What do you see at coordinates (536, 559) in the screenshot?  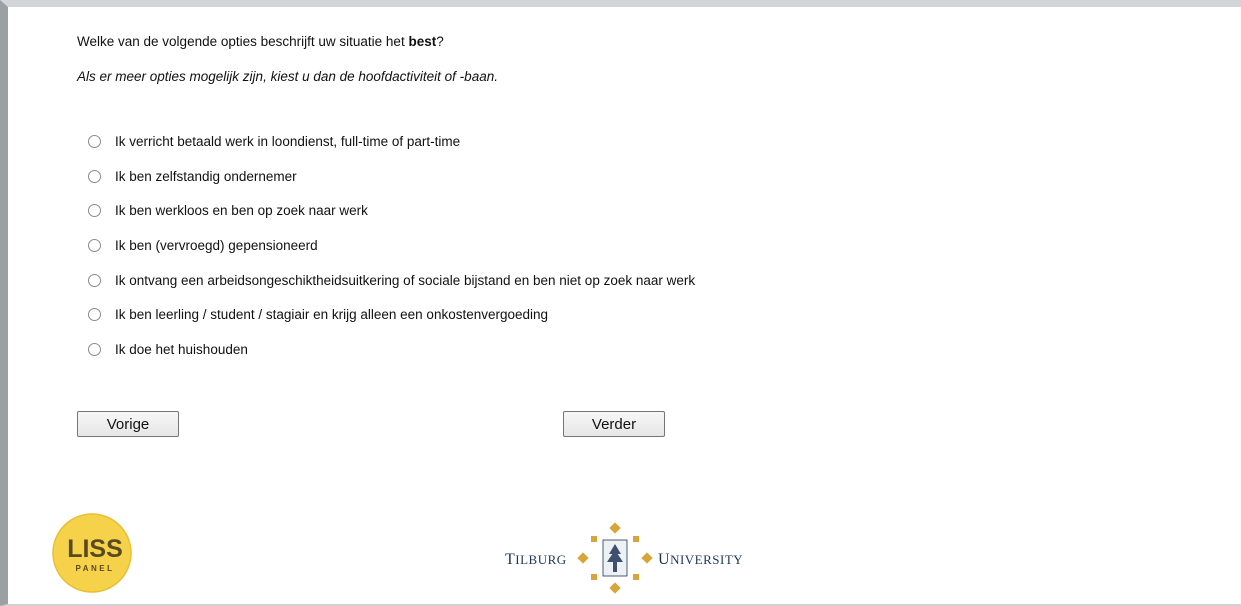 I see `tilburg-wordmark: TILBURG` at bounding box center [536, 559].